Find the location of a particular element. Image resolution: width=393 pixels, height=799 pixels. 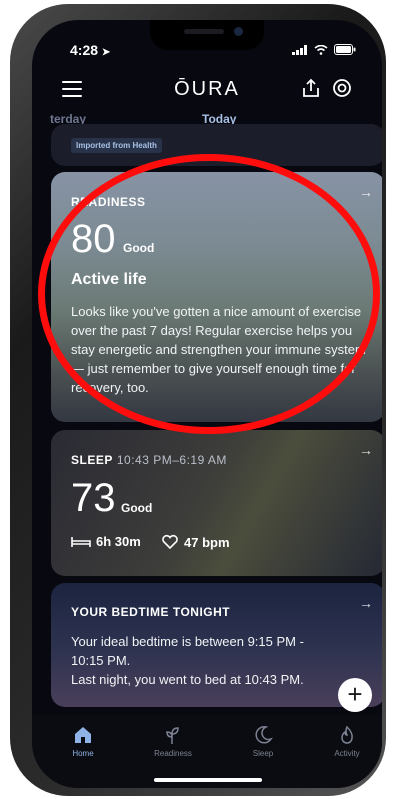

sleep-duration-value: 6h 30m is located at coordinates (118, 541).